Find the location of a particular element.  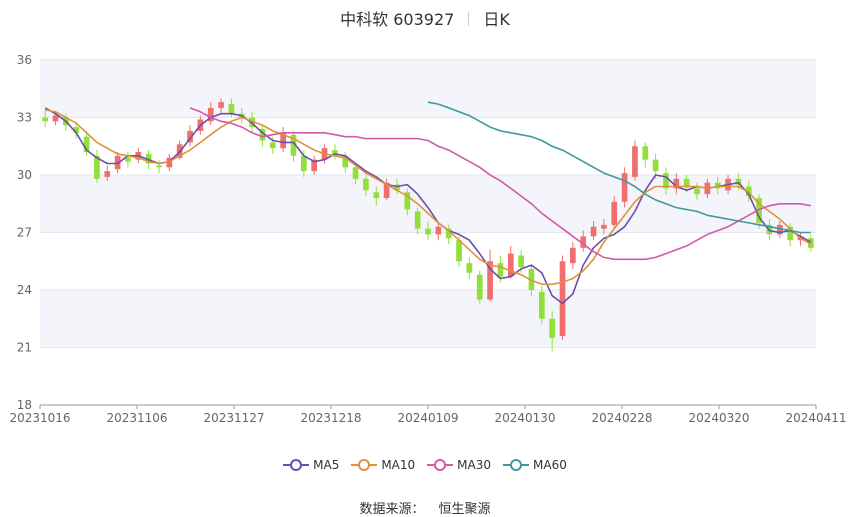

x-tick-label: 20231016 is located at coordinates (39, 418).